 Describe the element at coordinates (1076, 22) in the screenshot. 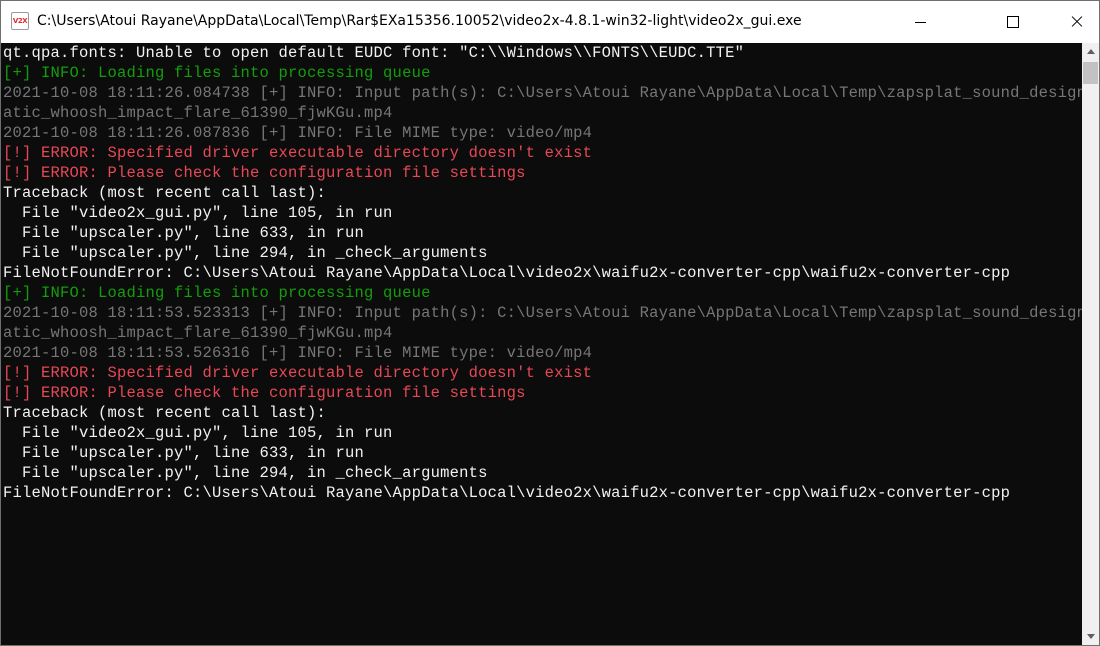

I see `close-button` at that location.